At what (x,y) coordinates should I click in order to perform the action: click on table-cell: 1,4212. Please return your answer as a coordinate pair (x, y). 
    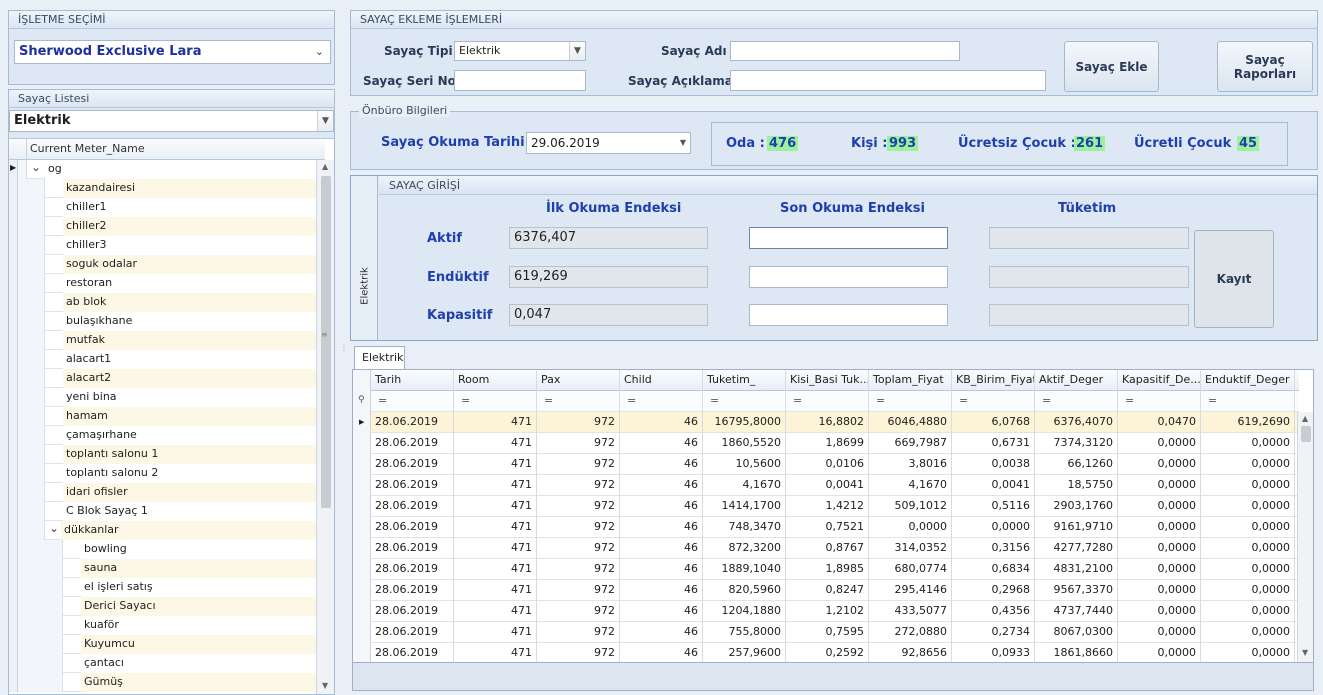
    Looking at the image, I should click on (827, 506).